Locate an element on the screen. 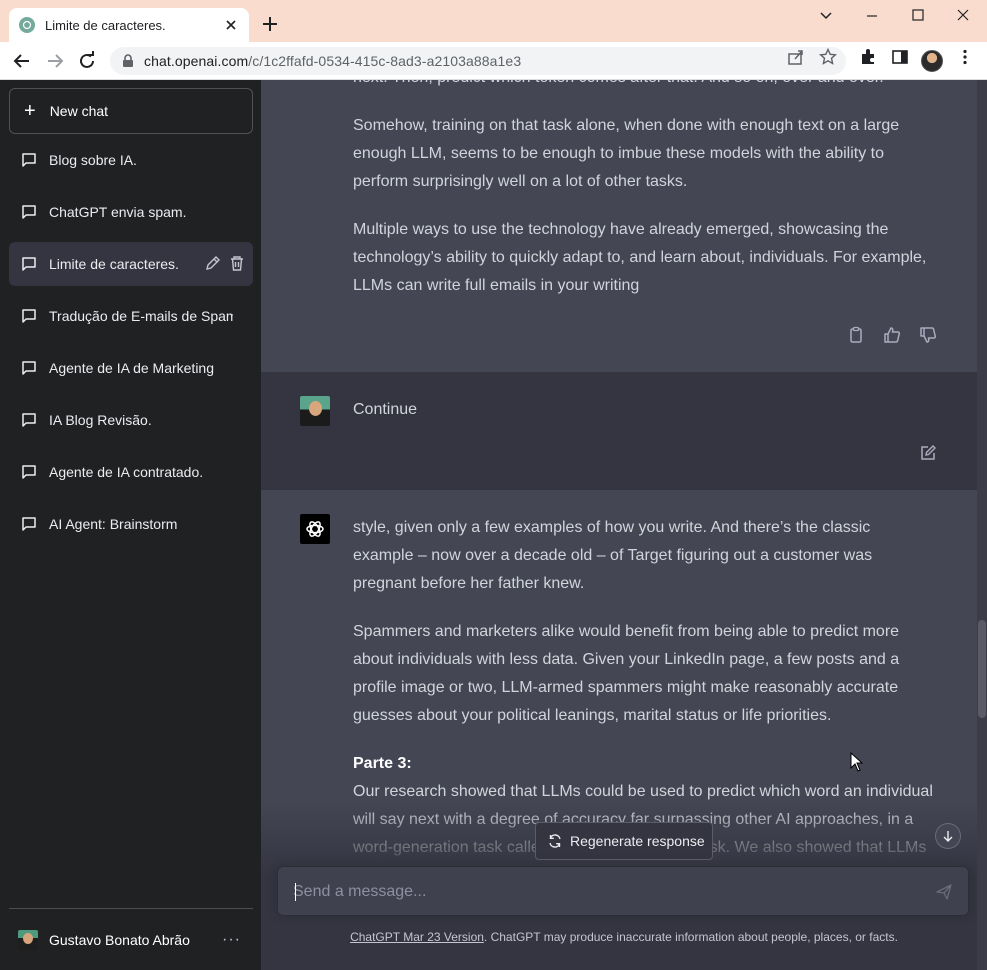 The image size is (987, 970). sidebar-item-chat-active: Limite de caracteres. is located at coordinates (131, 264).